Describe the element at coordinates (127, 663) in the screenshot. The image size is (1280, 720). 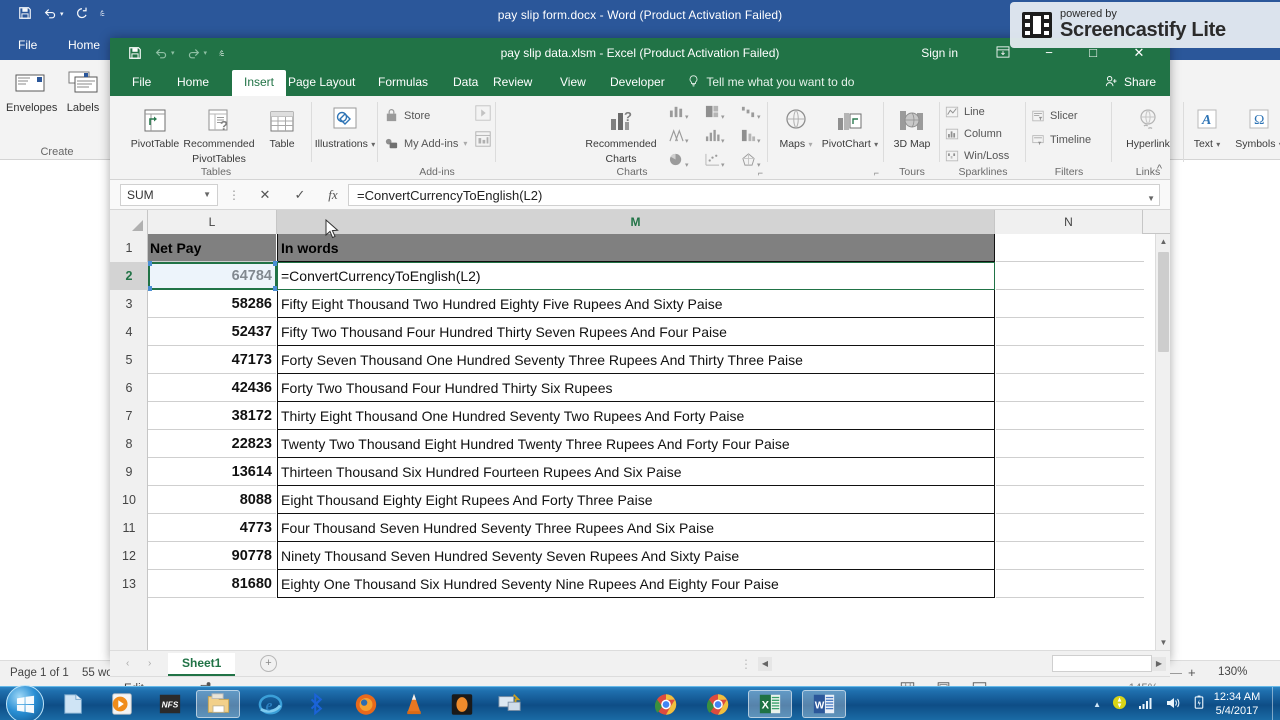
I see `previous-sheet-icon: ‹` at that location.